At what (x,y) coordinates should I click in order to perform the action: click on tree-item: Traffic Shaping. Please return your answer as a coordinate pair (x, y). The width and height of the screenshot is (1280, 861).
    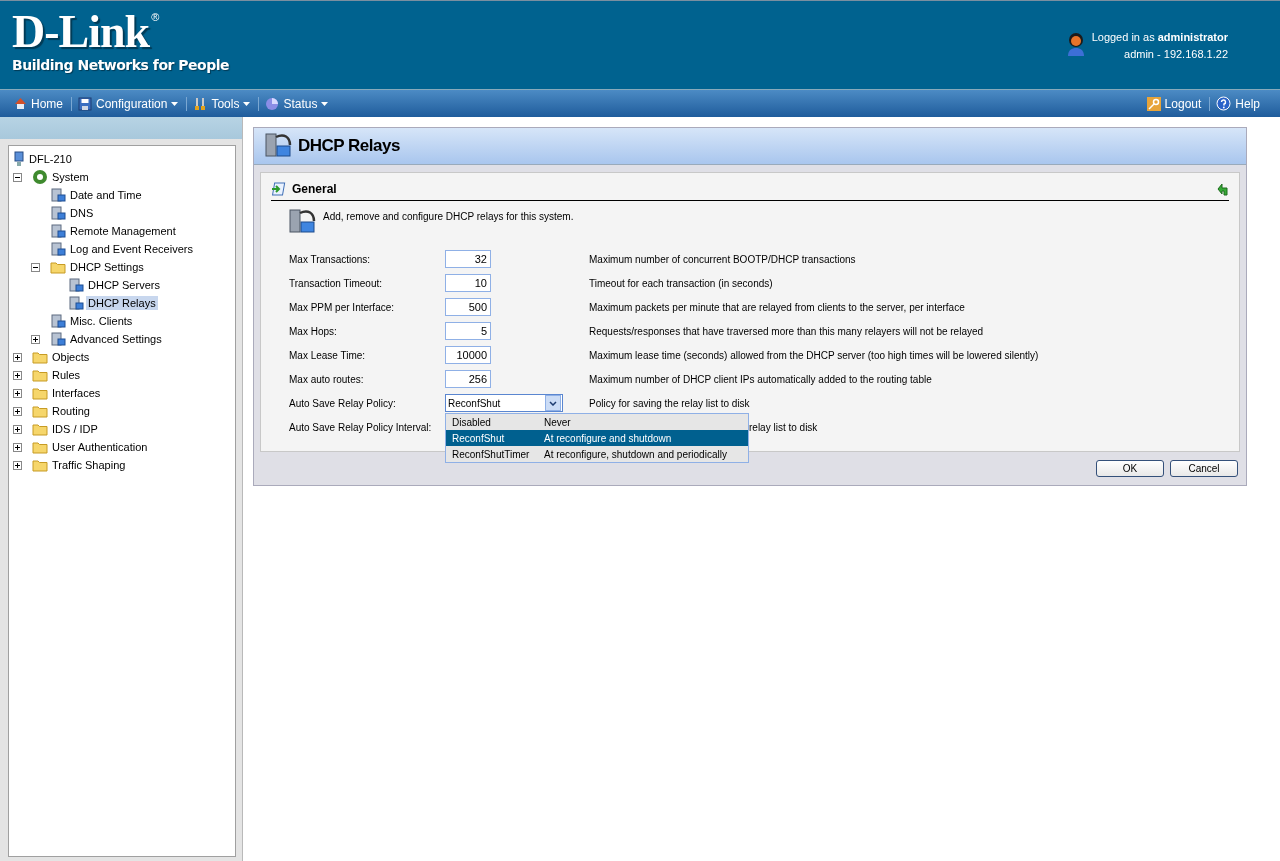
    Looking at the image, I should click on (89, 465).